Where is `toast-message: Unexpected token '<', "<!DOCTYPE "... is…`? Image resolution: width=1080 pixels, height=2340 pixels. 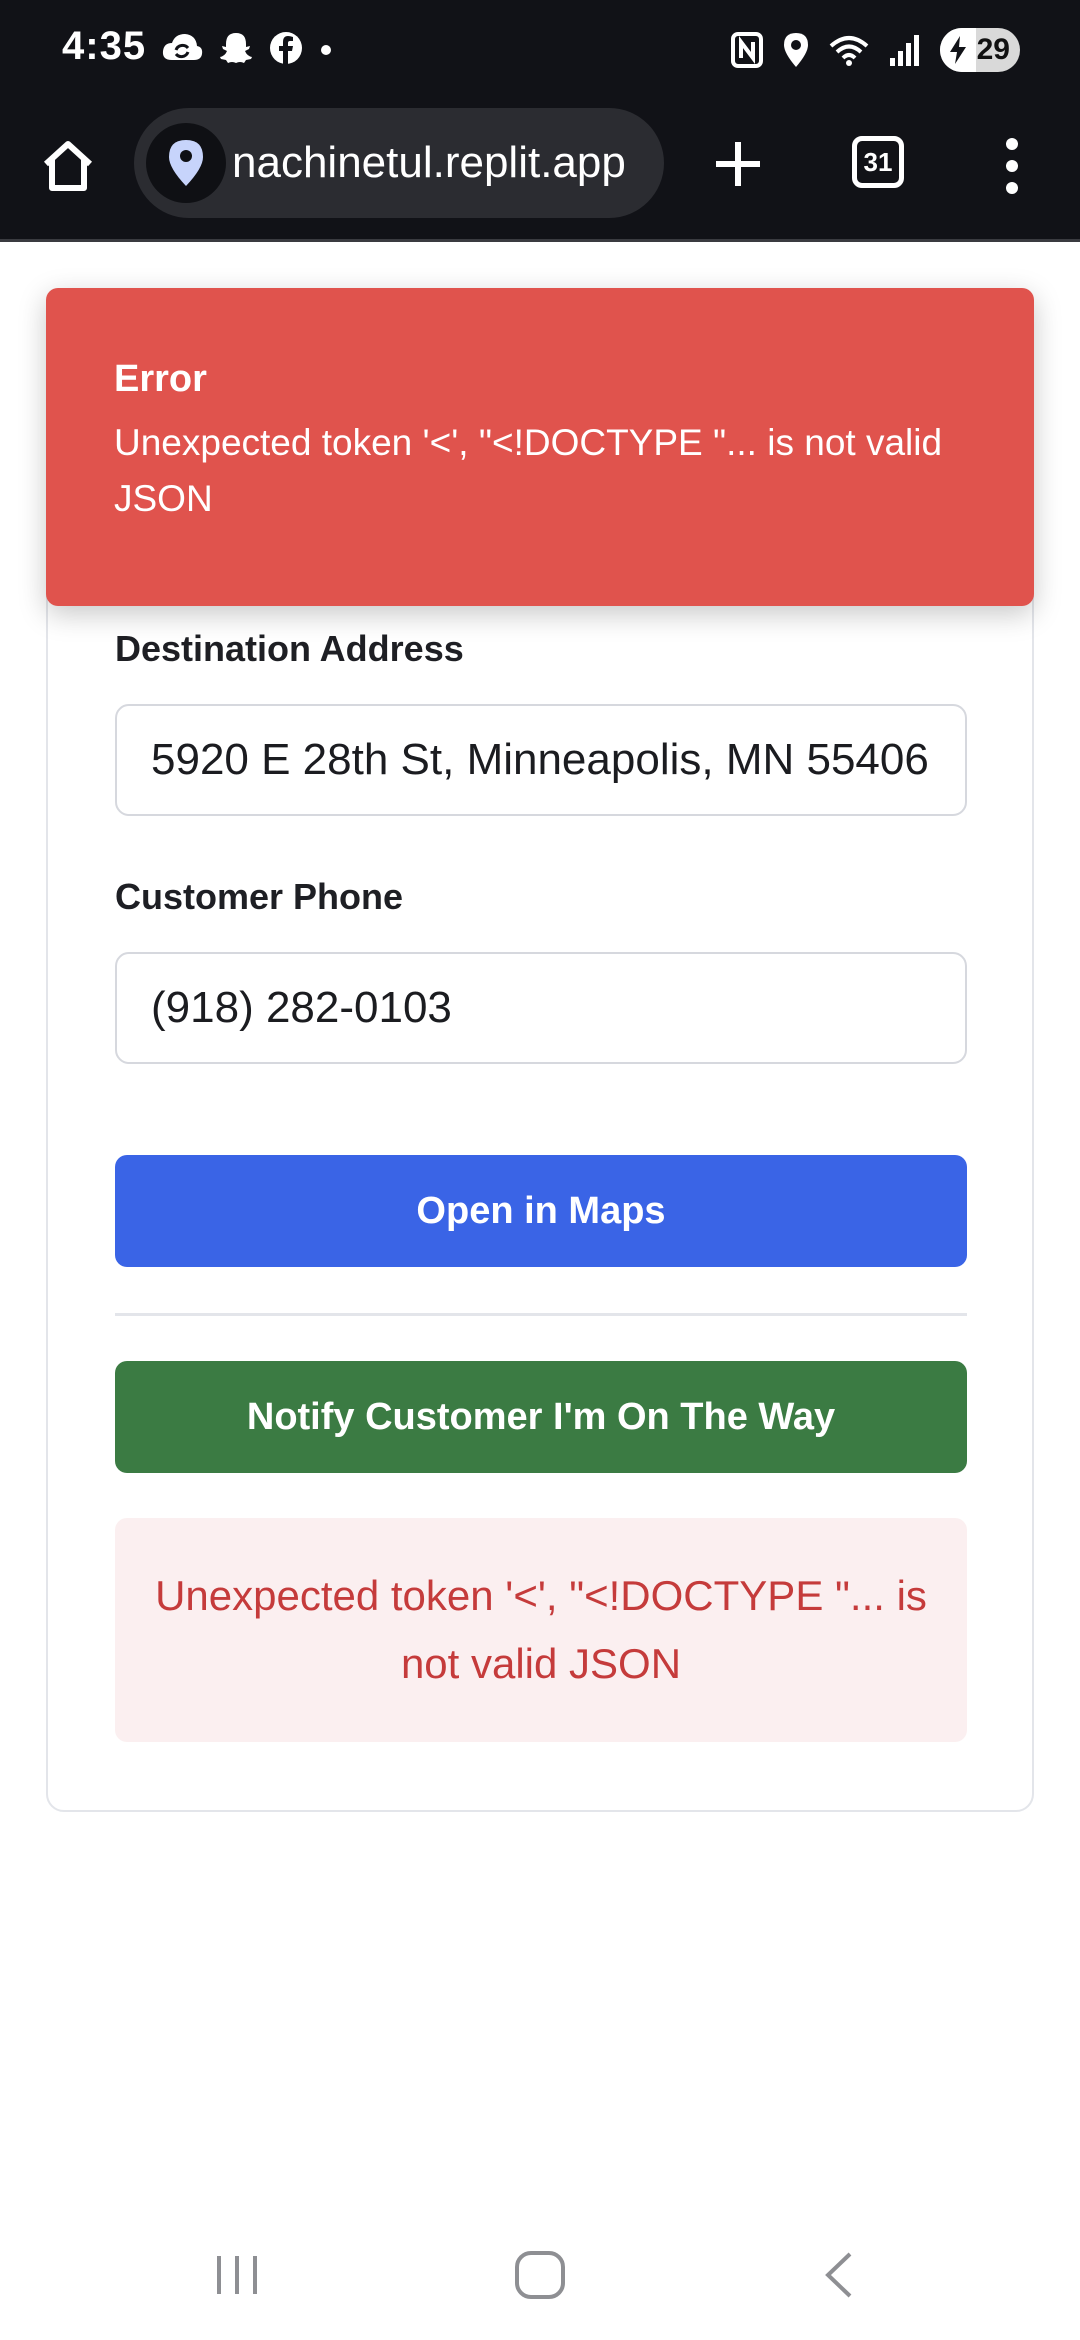 toast-message: Unexpected token '<', "<!DOCTYPE "... is… is located at coordinates (528, 470).